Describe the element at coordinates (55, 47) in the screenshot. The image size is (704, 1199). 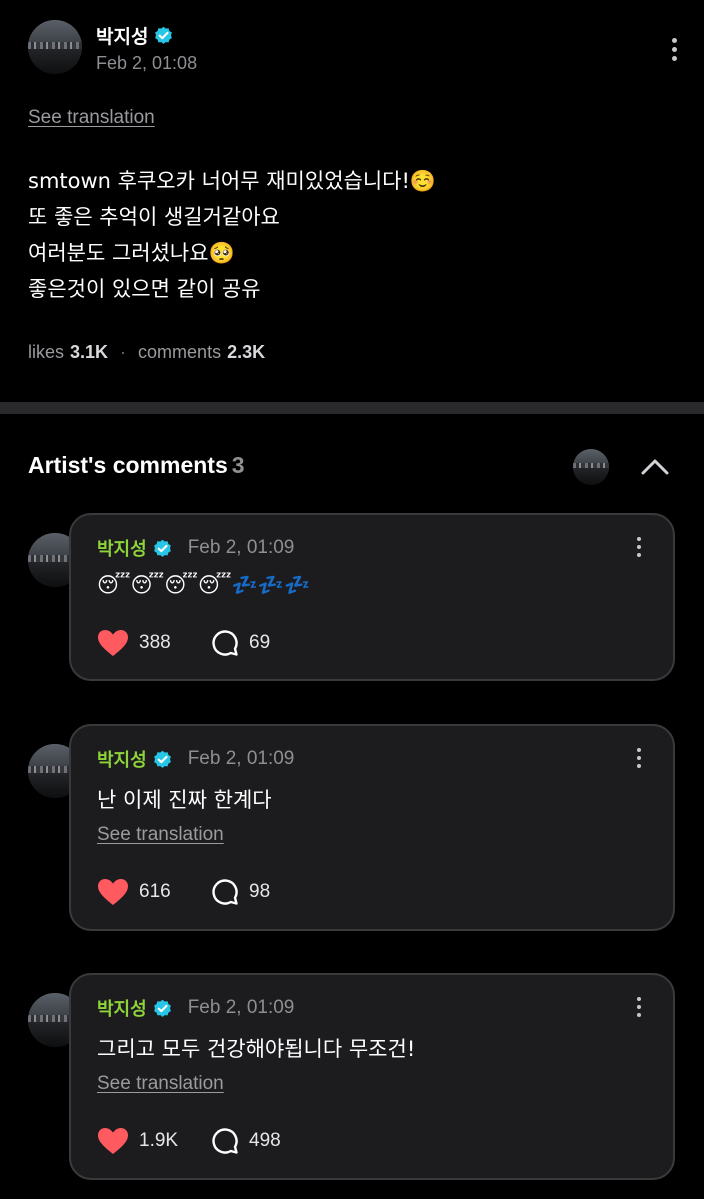
I see `author-avatar` at that location.